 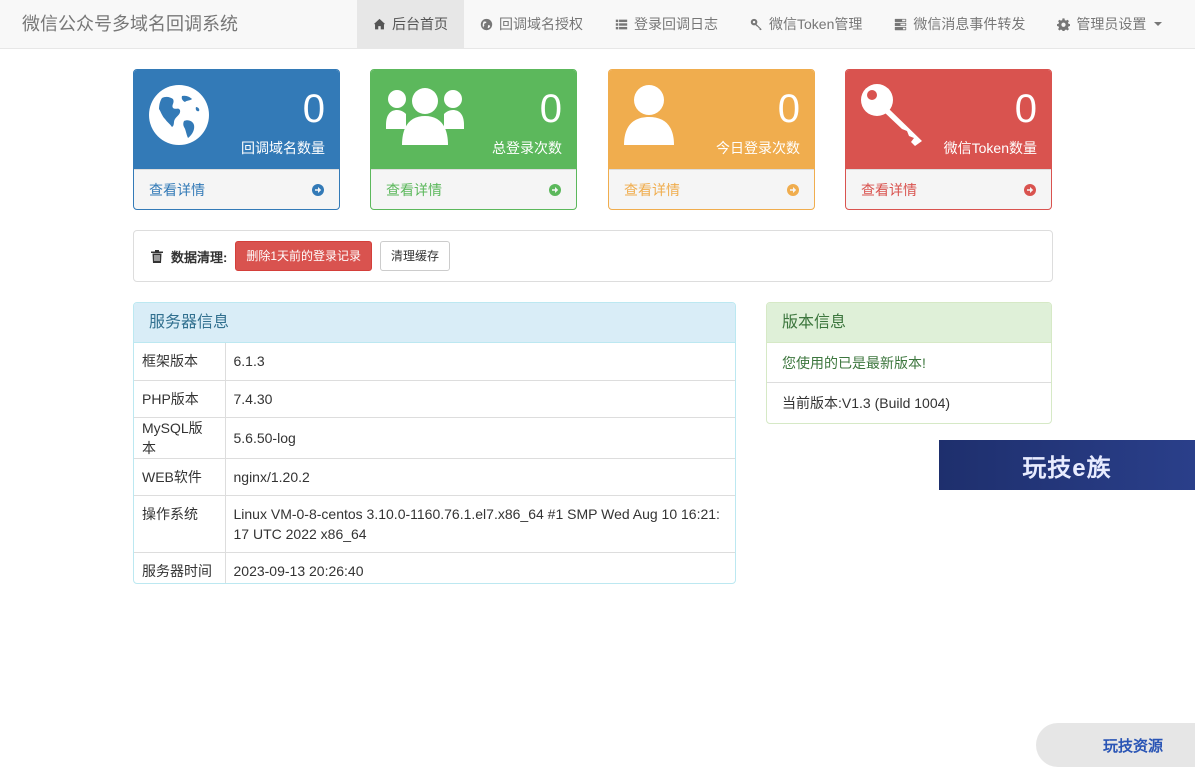 What do you see at coordinates (304, 256) in the screenshot?
I see `delete-old-logs-button: 删除1天前的登录记录` at bounding box center [304, 256].